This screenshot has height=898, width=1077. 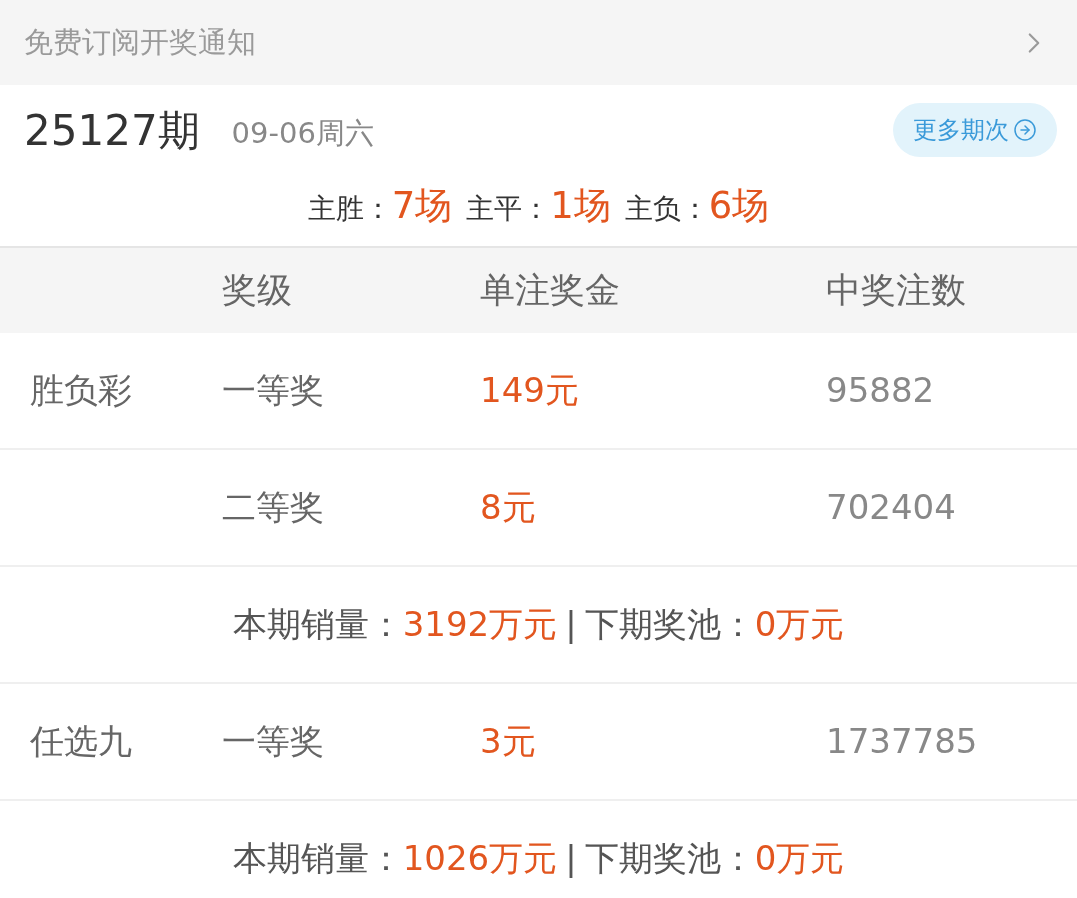 I want to click on winner-count: 702404, so click(x=891, y=507).